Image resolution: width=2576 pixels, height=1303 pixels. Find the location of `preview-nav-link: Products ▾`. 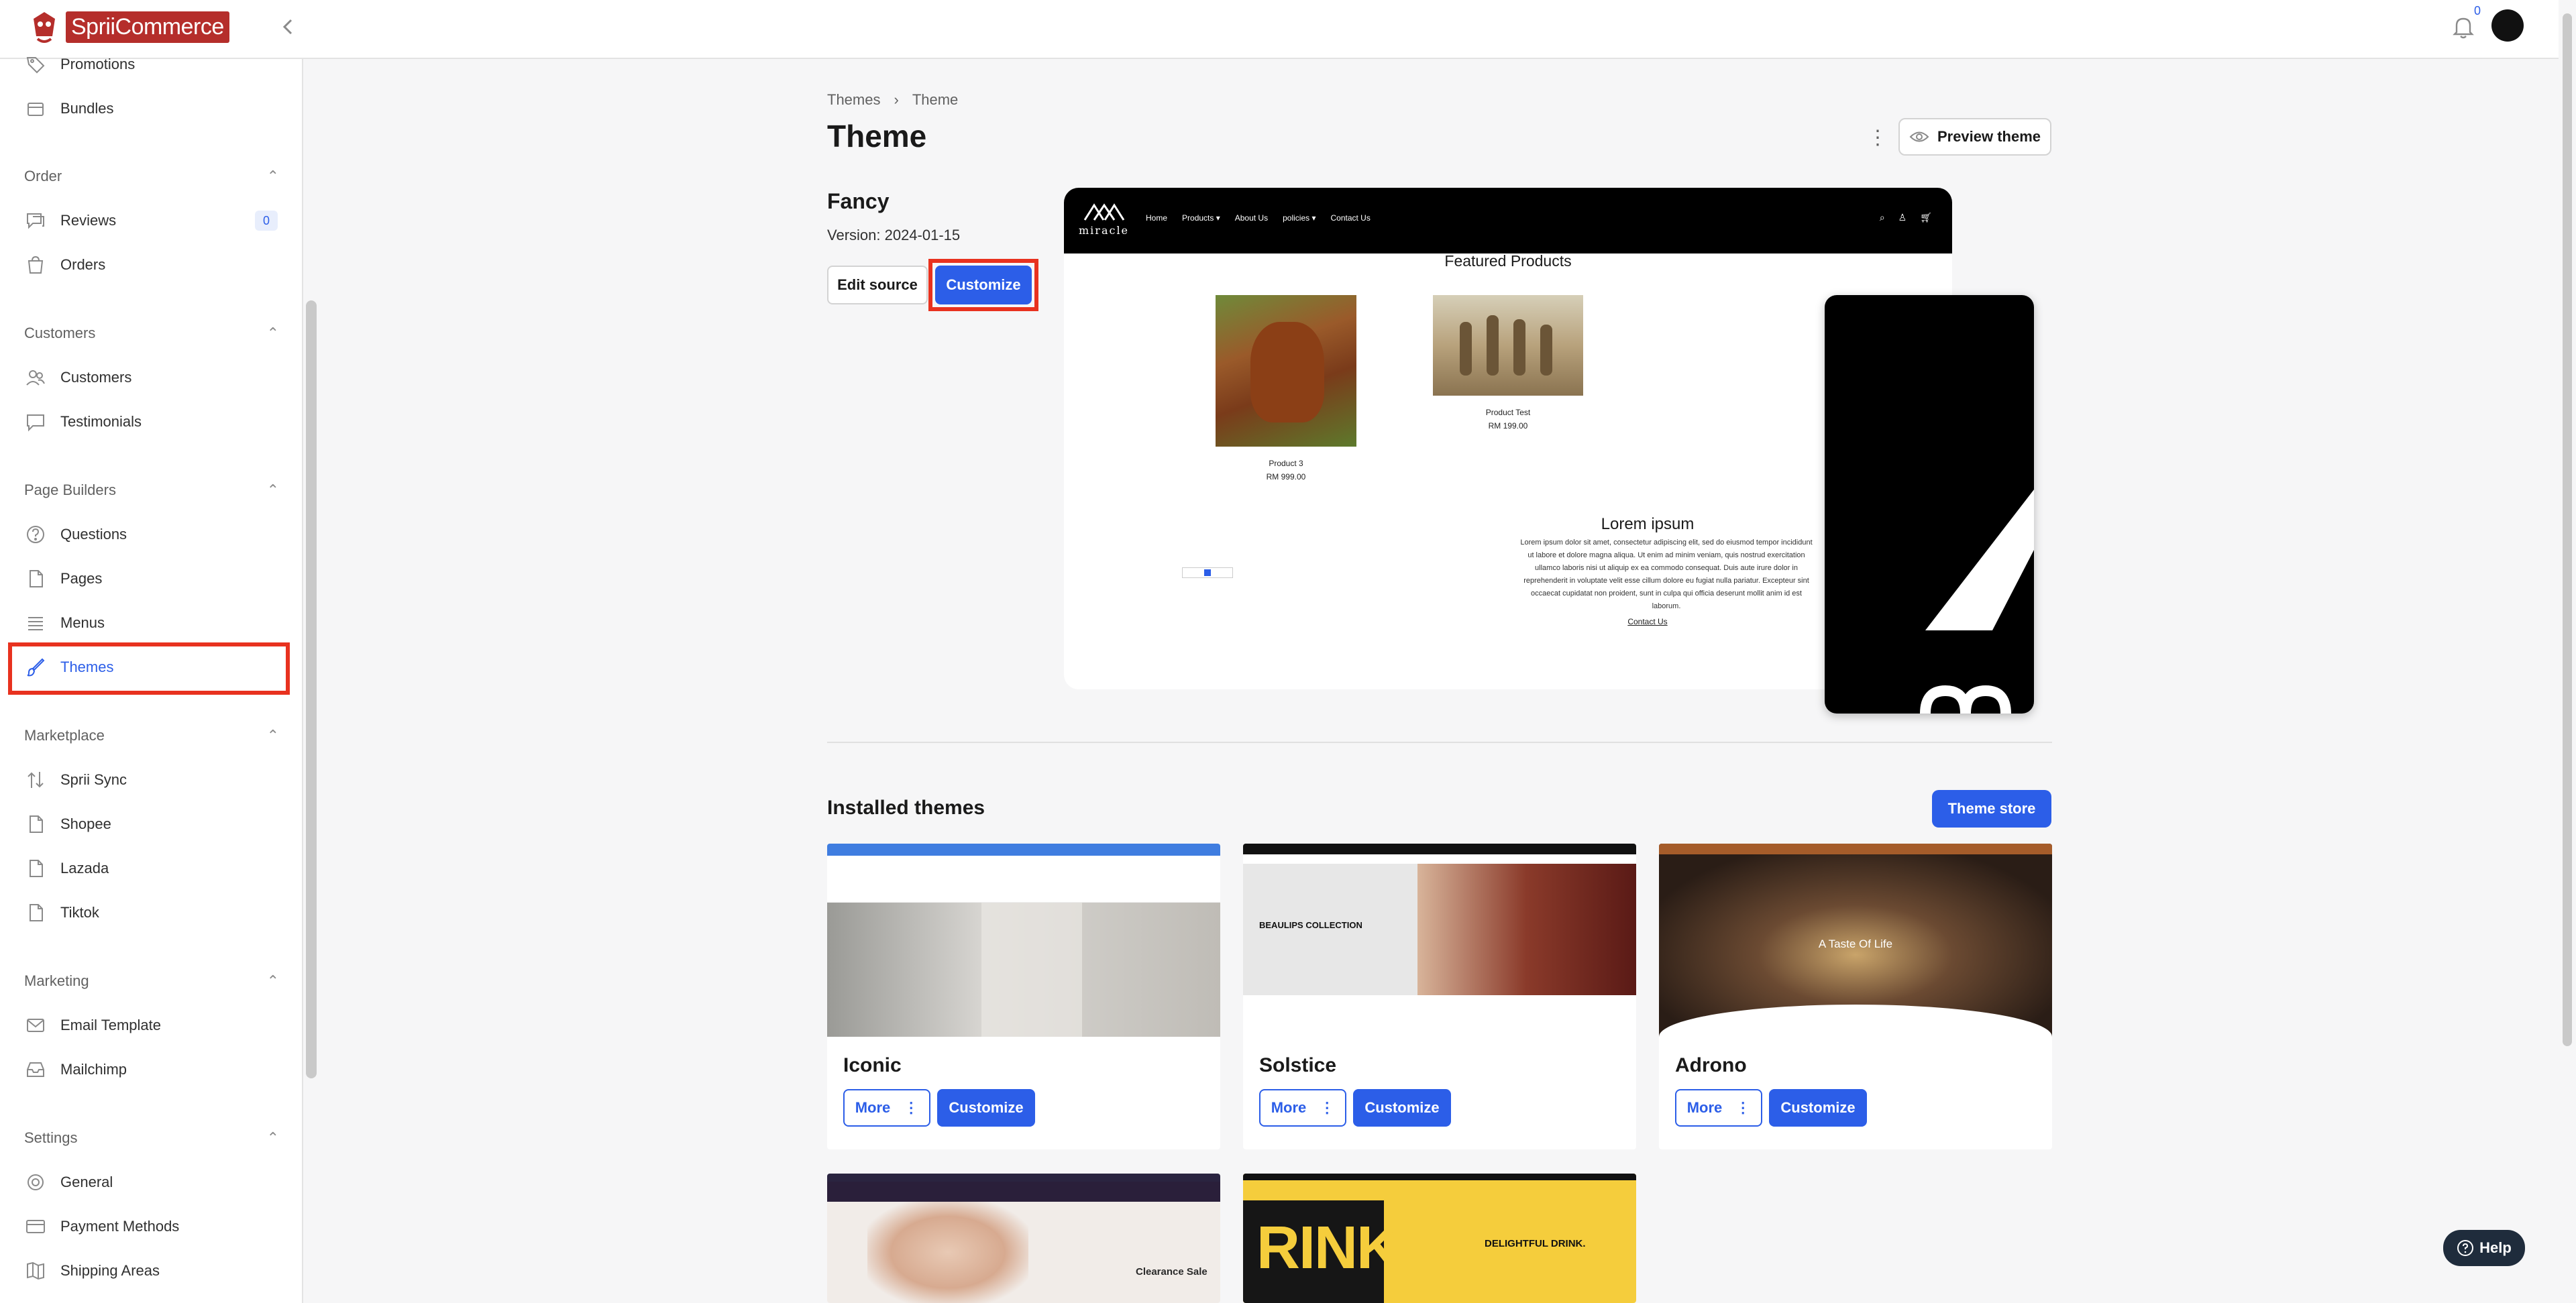

preview-nav-link: Products ▾ is located at coordinates (1201, 218).